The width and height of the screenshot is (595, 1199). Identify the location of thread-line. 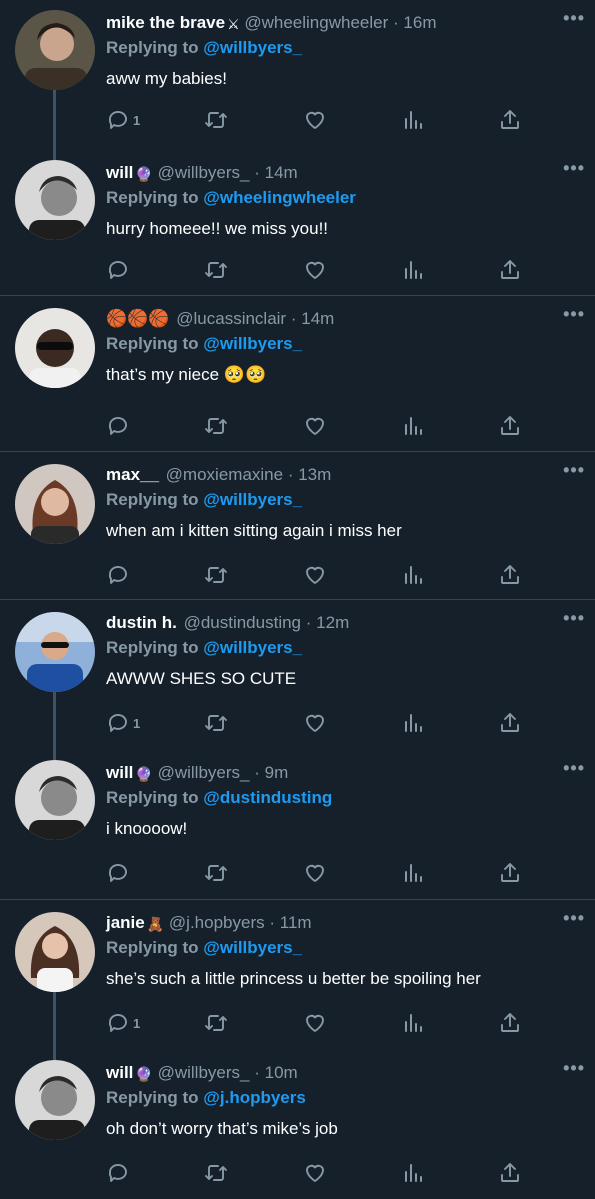
(54, 155).